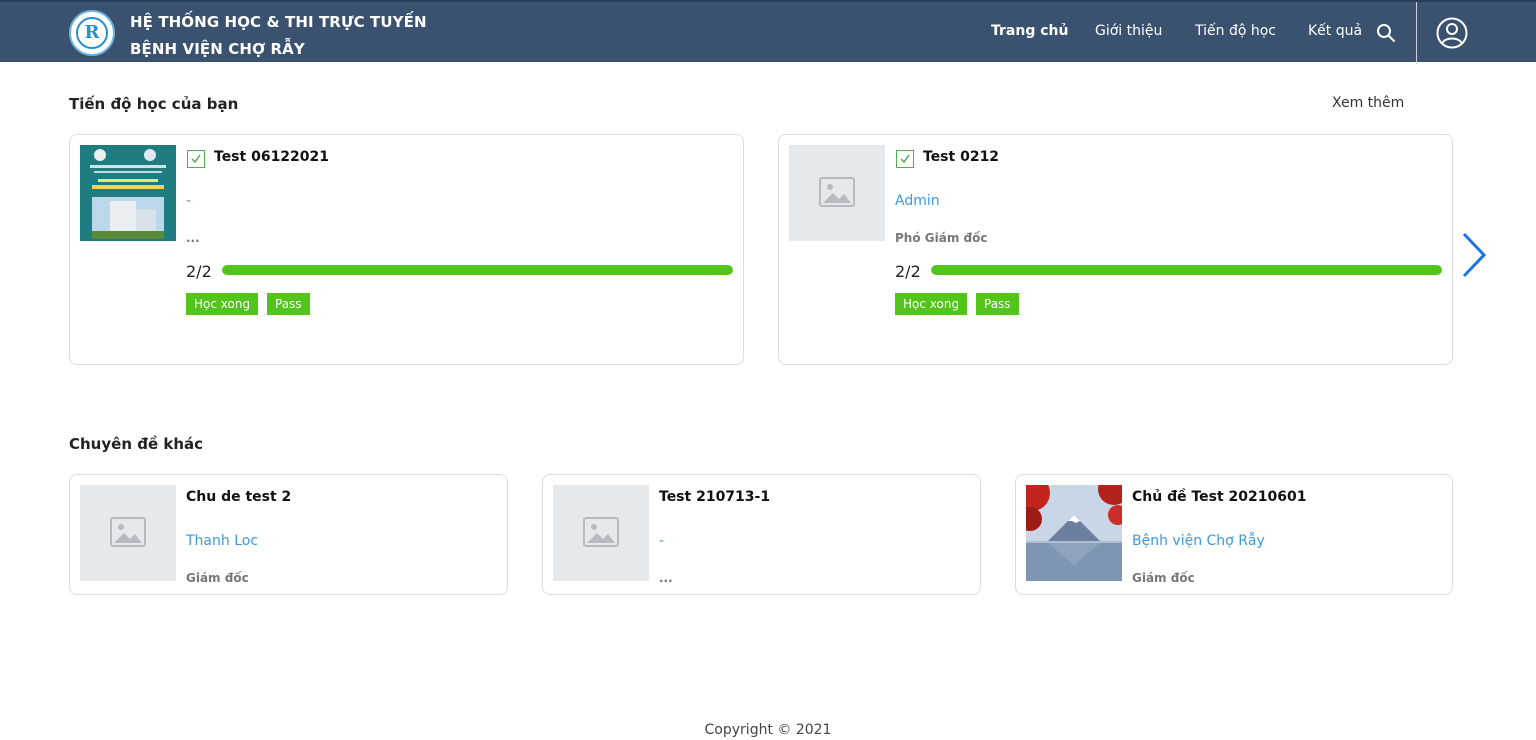 This screenshot has width=1536, height=740. Describe the element at coordinates (136, 444) in the screenshot. I see `other-topics-title: Chuyên đề khác` at that location.